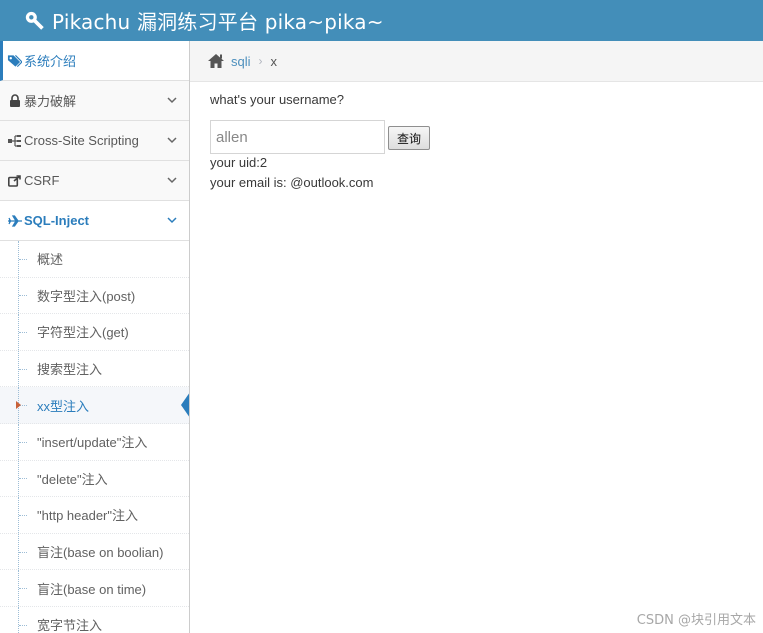  What do you see at coordinates (42, 180) in the screenshot?
I see `sidebar-item-label: CSRF` at bounding box center [42, 180].